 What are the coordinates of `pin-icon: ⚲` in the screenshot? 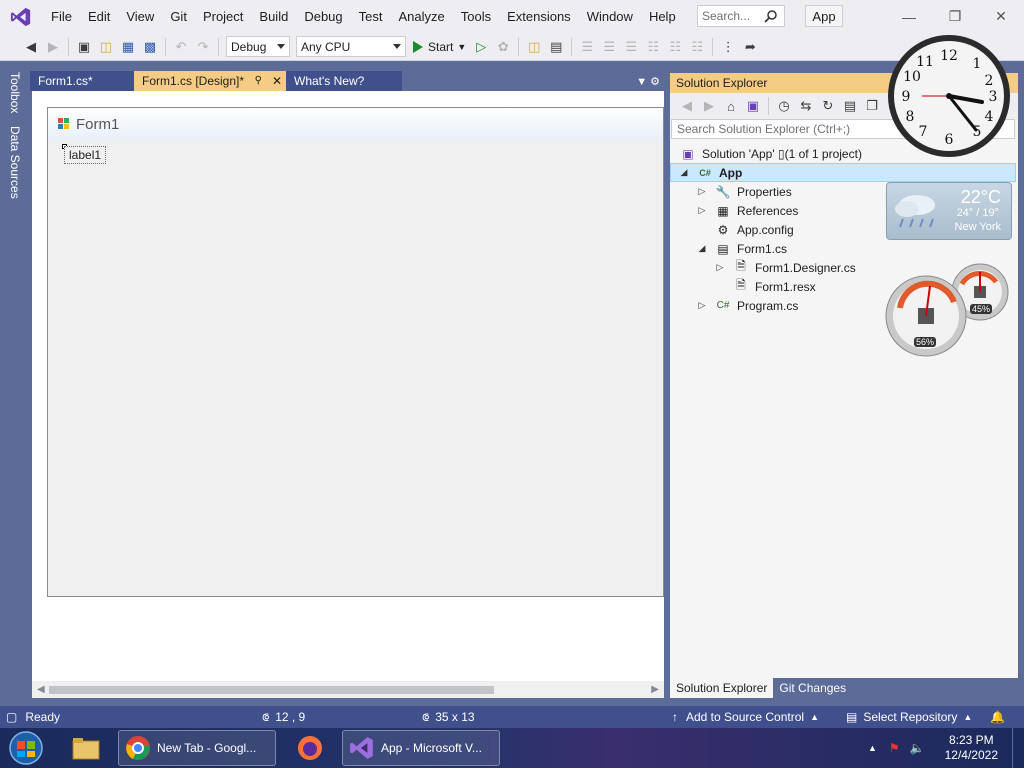 It's located at (258, 81).